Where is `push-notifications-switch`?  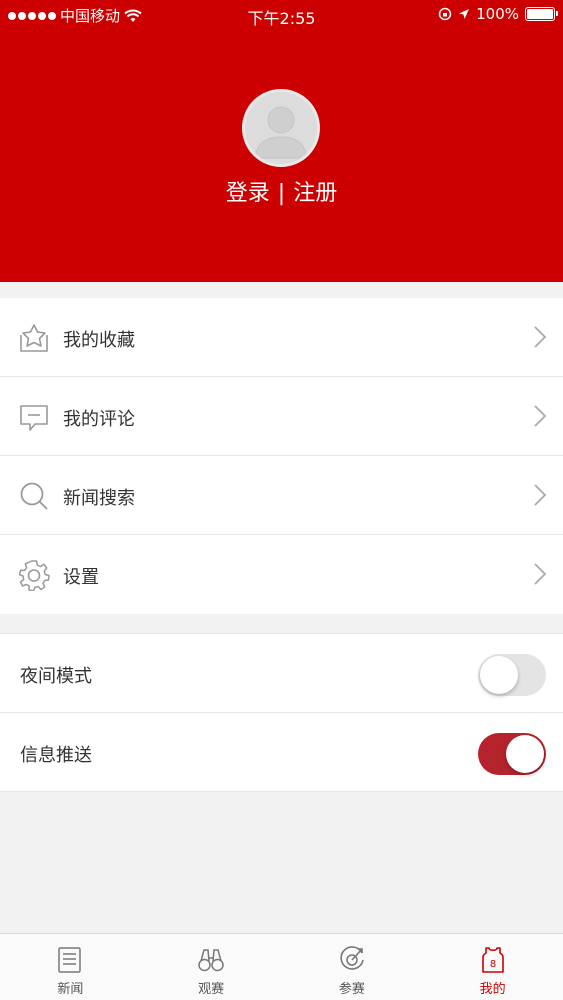 push-notifications-switch is located at coordinates (512, 754).